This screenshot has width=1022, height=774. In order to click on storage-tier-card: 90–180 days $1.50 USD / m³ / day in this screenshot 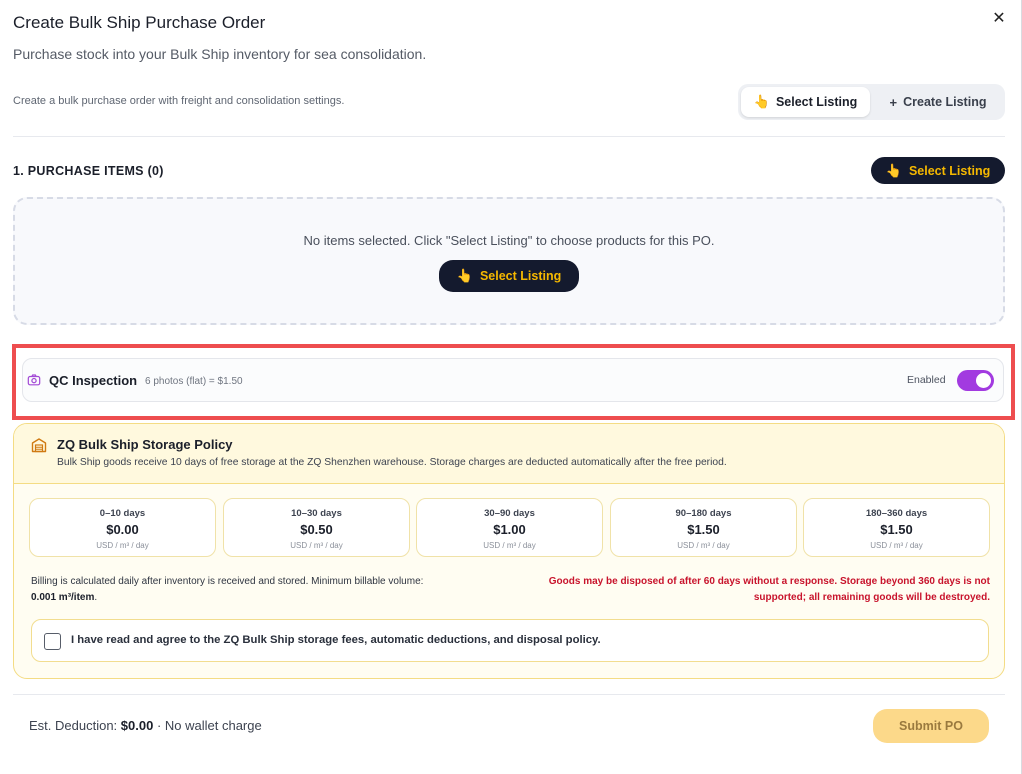, I will do `click(703, 527)`.